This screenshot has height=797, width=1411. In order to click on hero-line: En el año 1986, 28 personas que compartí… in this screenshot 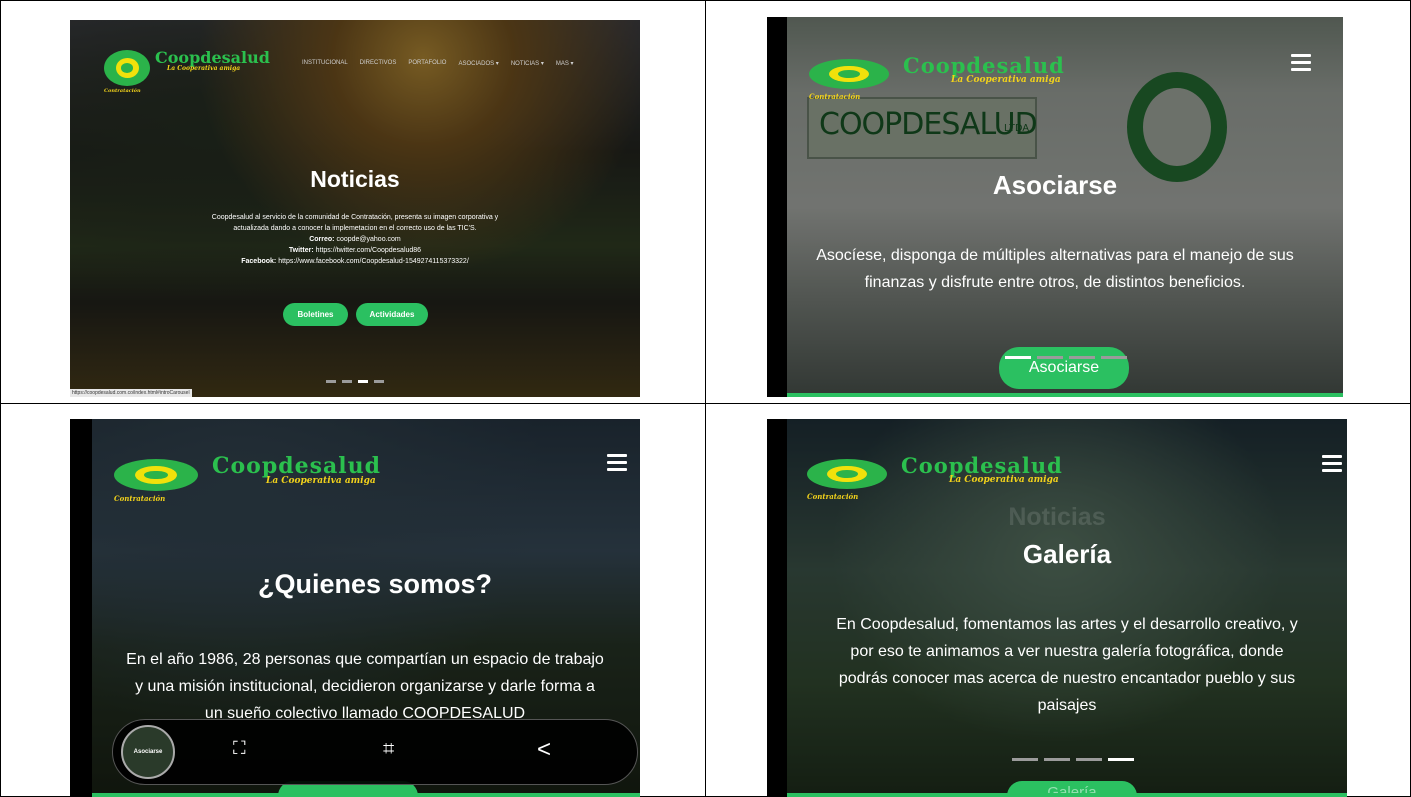, I will do `click(365, 659)`.